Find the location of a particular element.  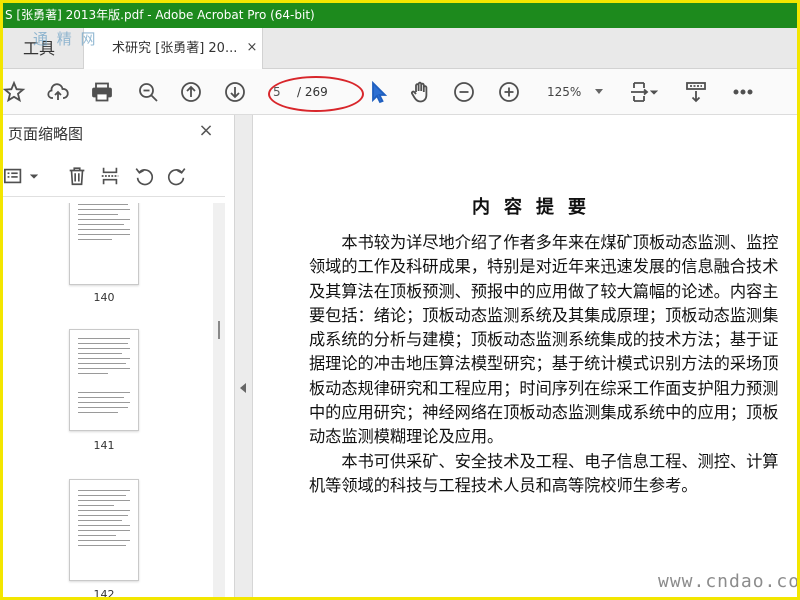

hand-icon is located at coordinates (420, 92).